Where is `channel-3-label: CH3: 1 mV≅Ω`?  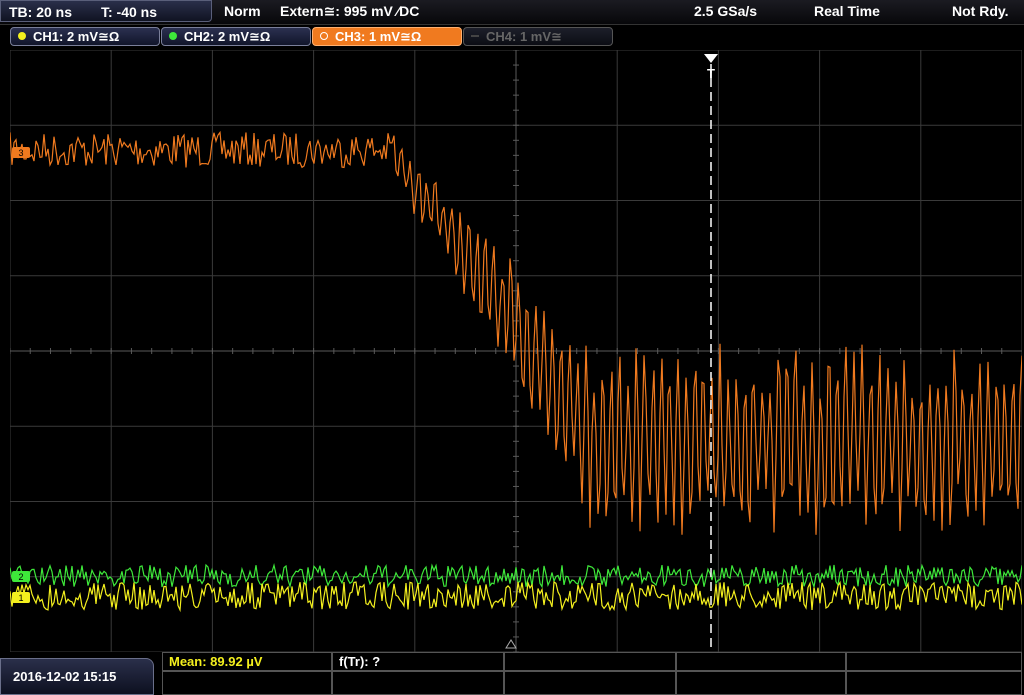 channel-3-label: CH3: 1 mV≅Ω is located at coordinates (378, 36).